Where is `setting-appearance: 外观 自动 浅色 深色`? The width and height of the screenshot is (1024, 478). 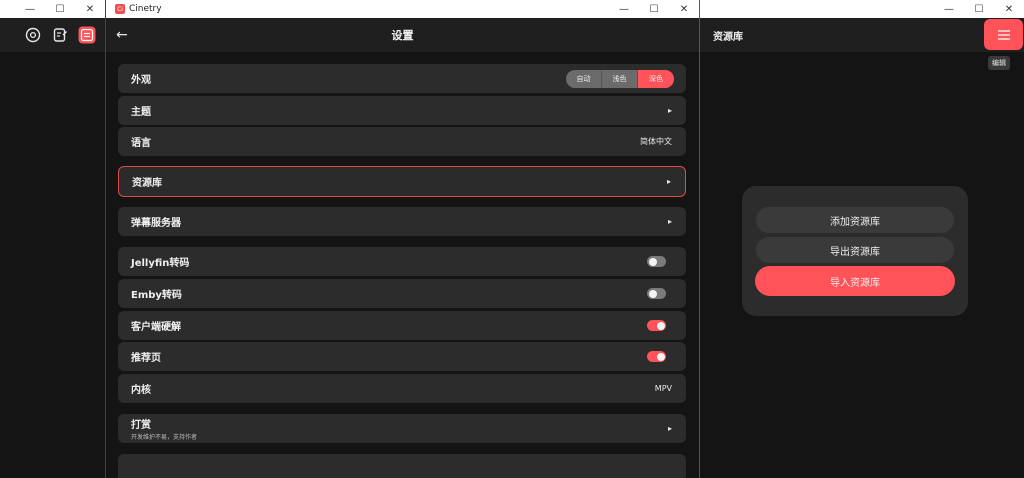
setting-appearance: 外观 自动 浅色 深色 is located at coordinates (402, 78).